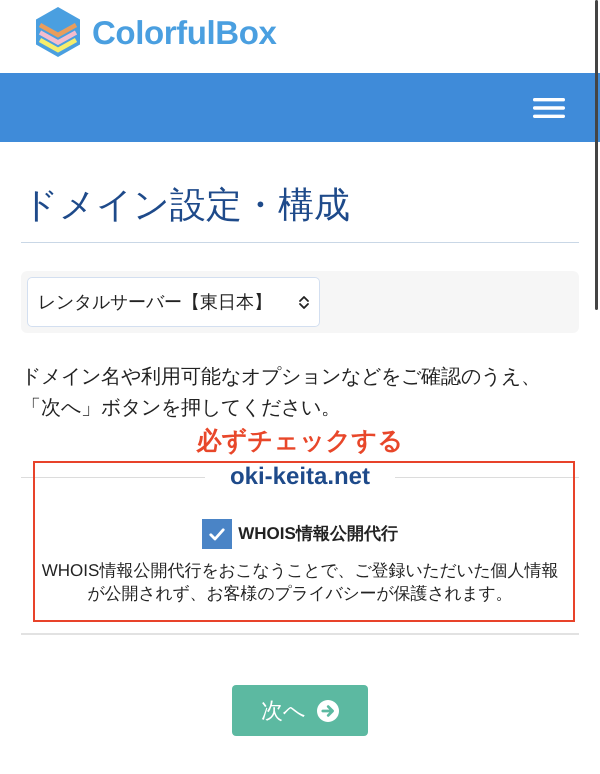 The height and width of the screenshot is (774, 600). I want to click on arrow-circle-icon, so click(328, 711).